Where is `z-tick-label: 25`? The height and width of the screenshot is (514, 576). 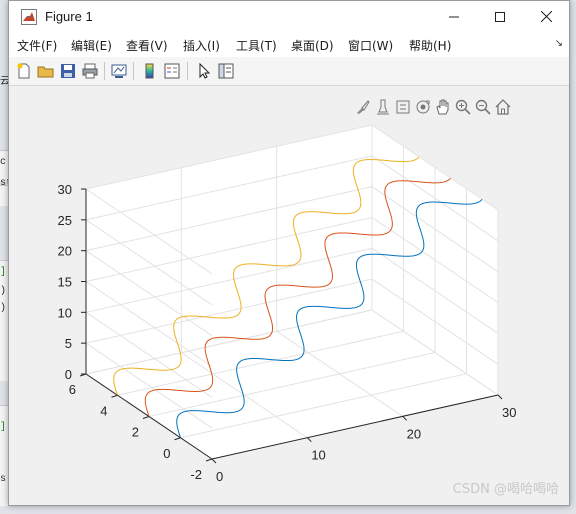
z-tick-label: 25 is located at coordinates (65, 220).